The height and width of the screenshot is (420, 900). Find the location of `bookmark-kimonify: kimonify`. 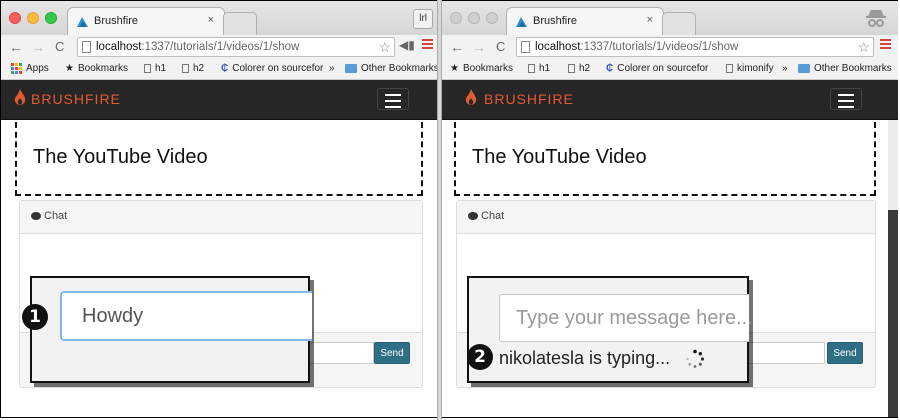

bookmark-kimonify: kimonify is located at coordinates (750, 68).